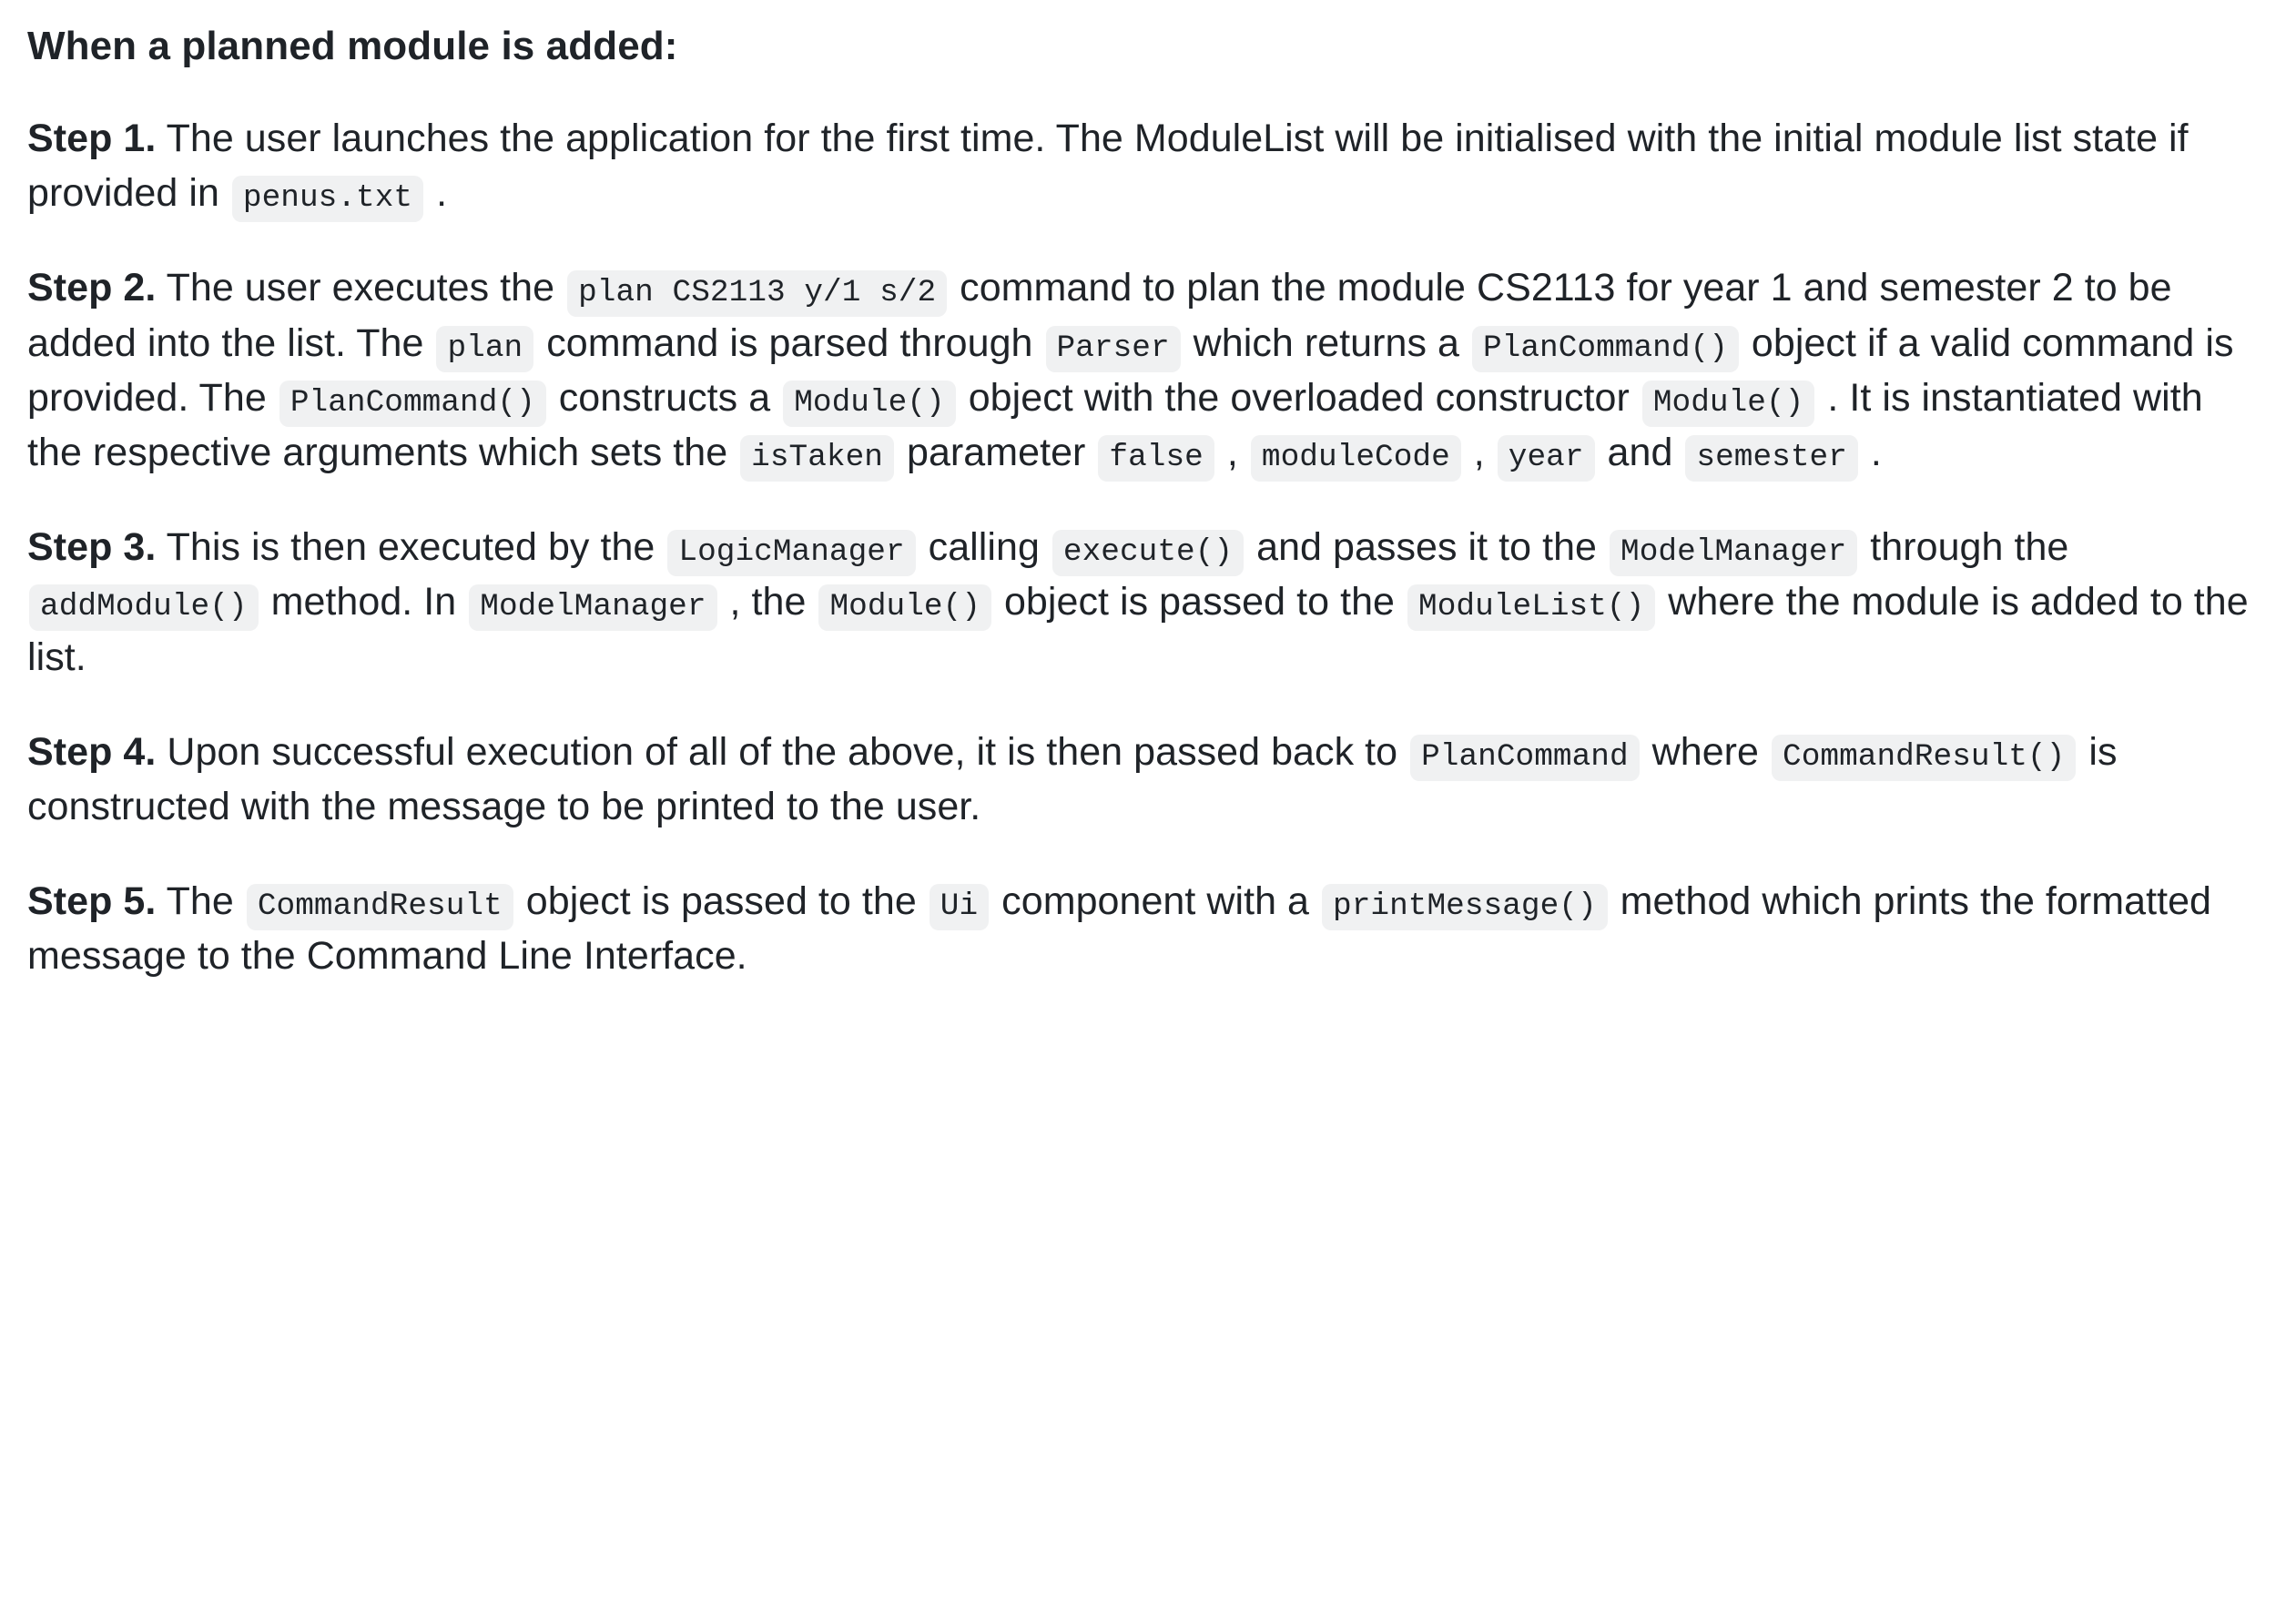 The width and height of the screenshot is (2296, 1604). I want to click on inline-code: Ui, so click(959, 908).